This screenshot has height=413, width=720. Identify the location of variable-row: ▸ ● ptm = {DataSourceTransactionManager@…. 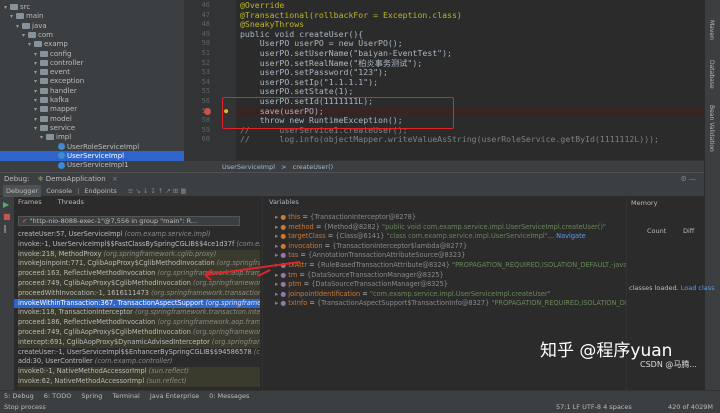
(361, 285).